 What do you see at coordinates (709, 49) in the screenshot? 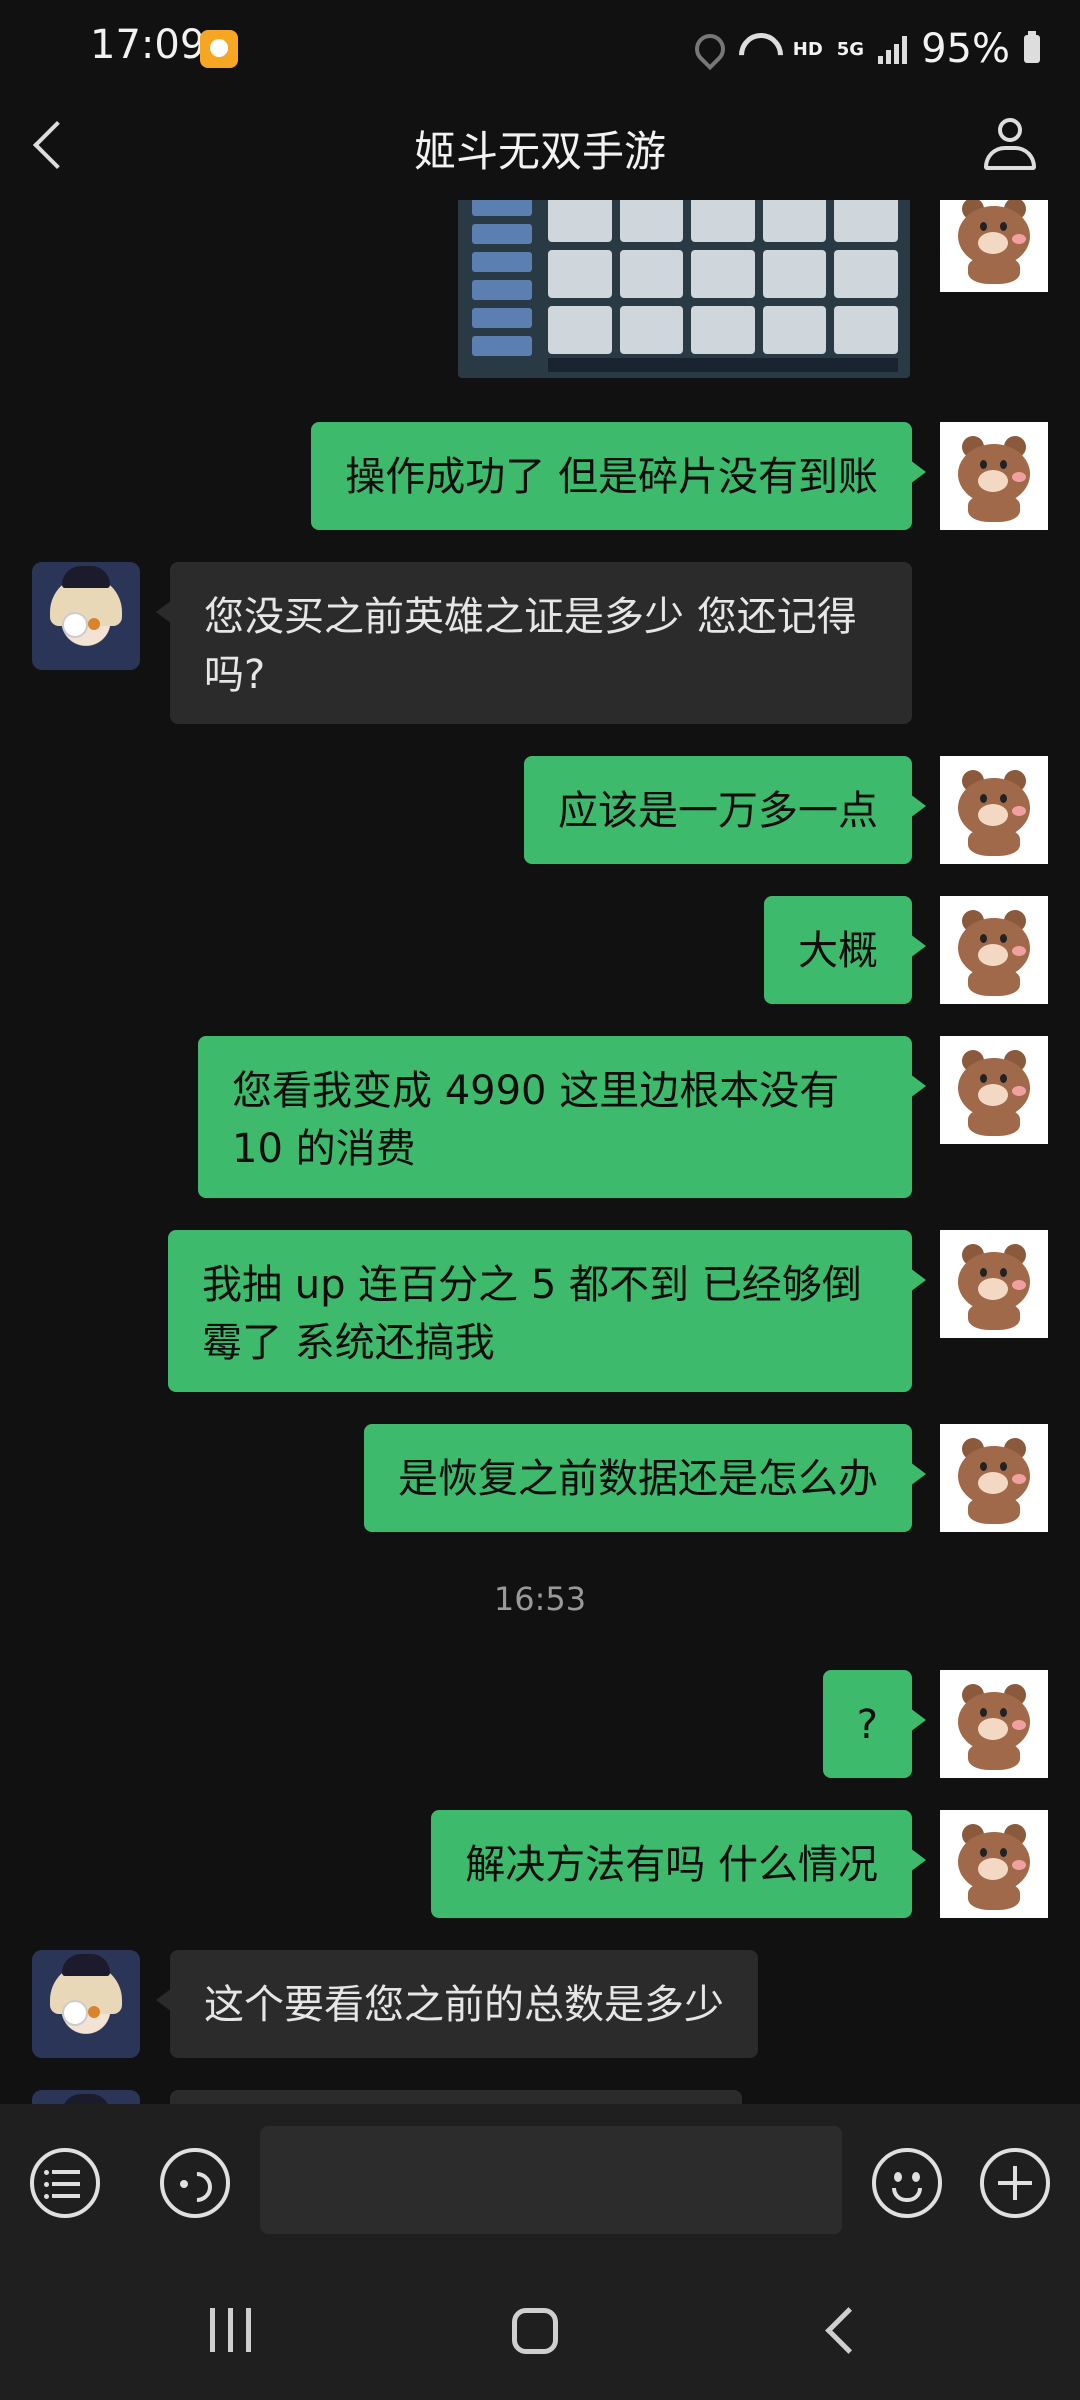
I see `location-icon` at bounding box center [709, 49].